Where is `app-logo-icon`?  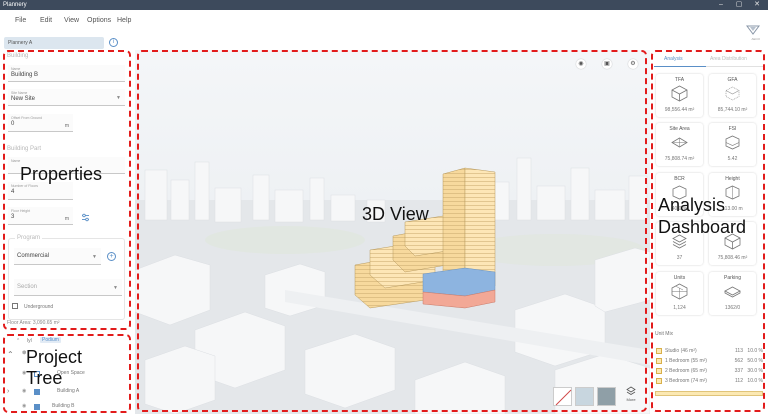
app-logo-icon is located at coordinates (753, 30).